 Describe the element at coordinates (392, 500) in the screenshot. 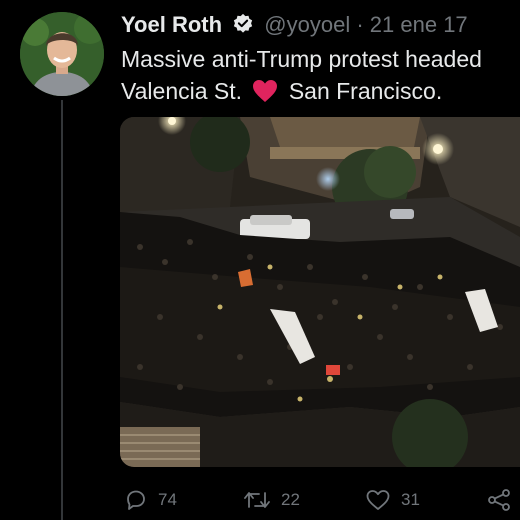

I see `like-button: 31` at that location.